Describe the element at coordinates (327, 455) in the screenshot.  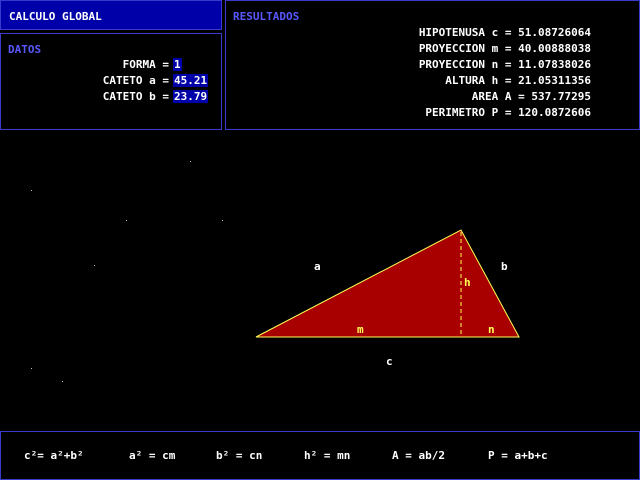
I see `formula-h-squared: h² = mn` at that location.